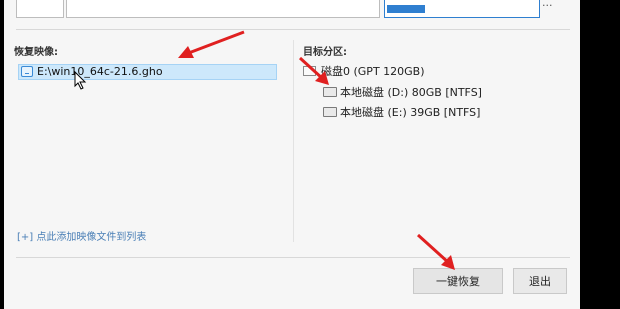 The image size is (620, 309). I want to click on top-progress-field, so click(462, 9).